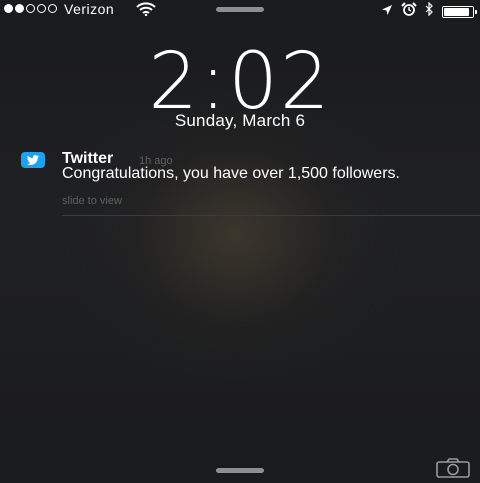 This screenshot has width=480, height=483. What do you see at coordinates (456, 11) in the screenshot?
I see `battery-level-fill` at bounding box center [456, 11].